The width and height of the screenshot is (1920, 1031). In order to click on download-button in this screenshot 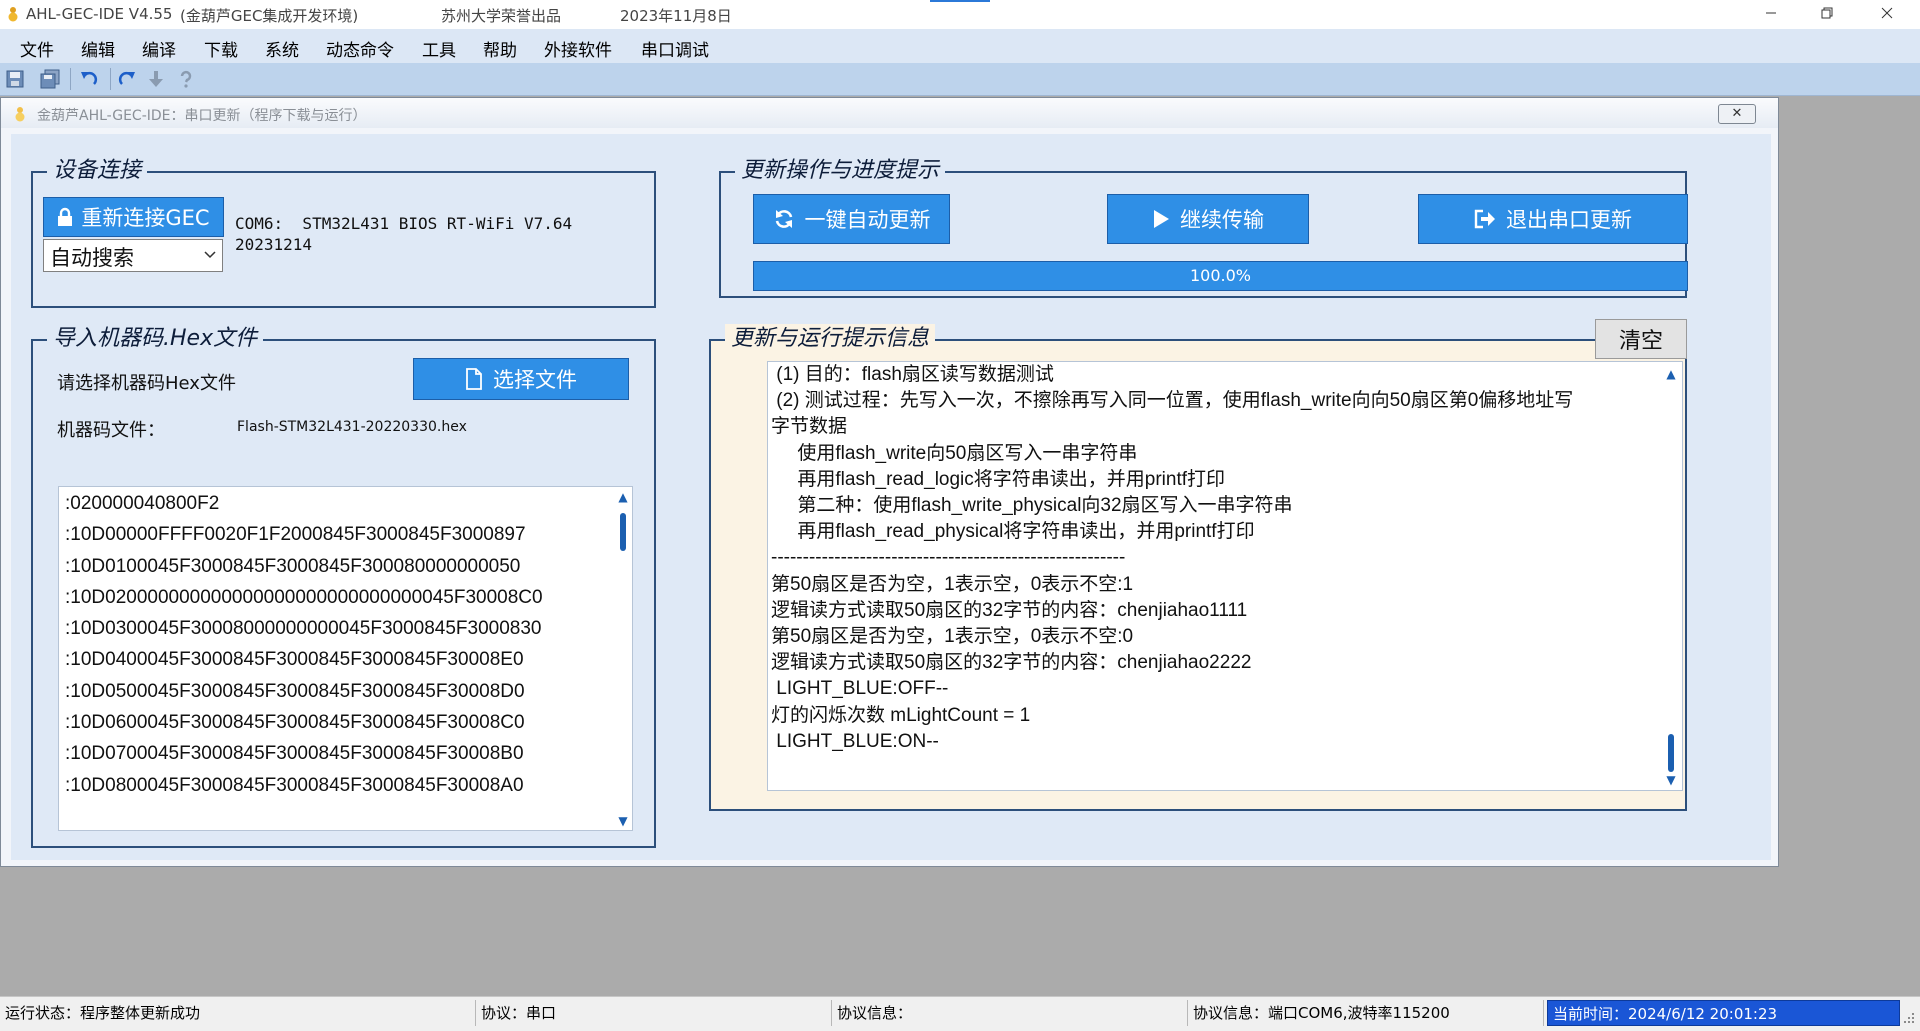, I will do `click(156, 79)`.